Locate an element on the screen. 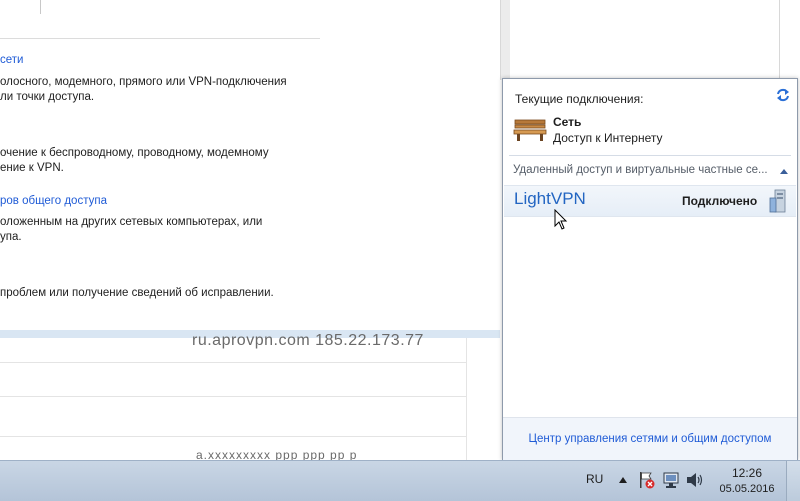 This screenshot has height=501, width=800. chevron-up-icon is located at coordinates (784, 171).